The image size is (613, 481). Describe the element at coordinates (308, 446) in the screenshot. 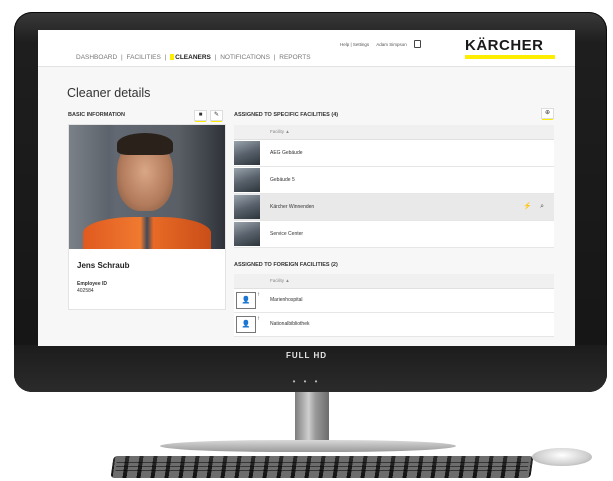

I see `monitor-stand-base` at that location.